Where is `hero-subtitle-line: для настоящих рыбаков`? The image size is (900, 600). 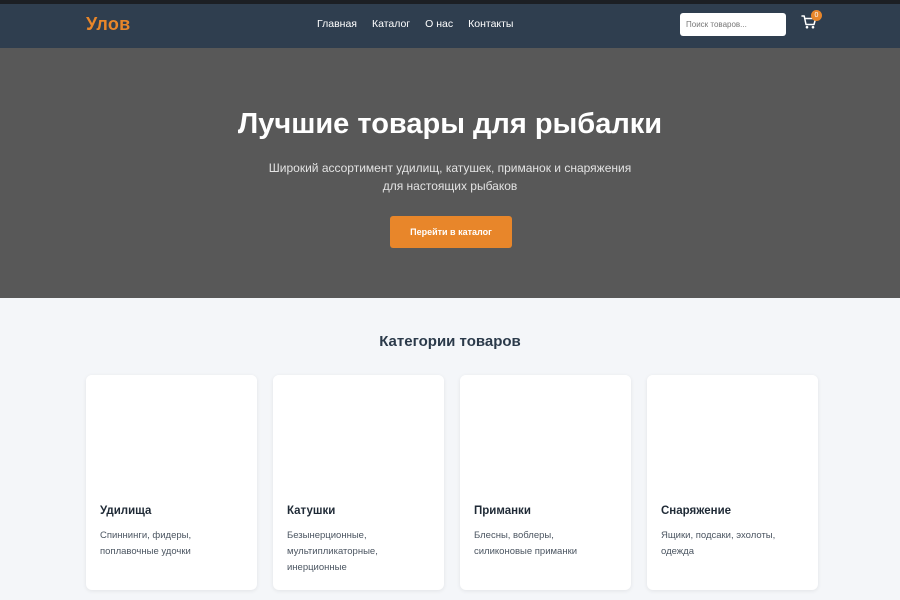
hero-subtitle-line: для настоящих рыбаков is located at coordinates (450, 186).